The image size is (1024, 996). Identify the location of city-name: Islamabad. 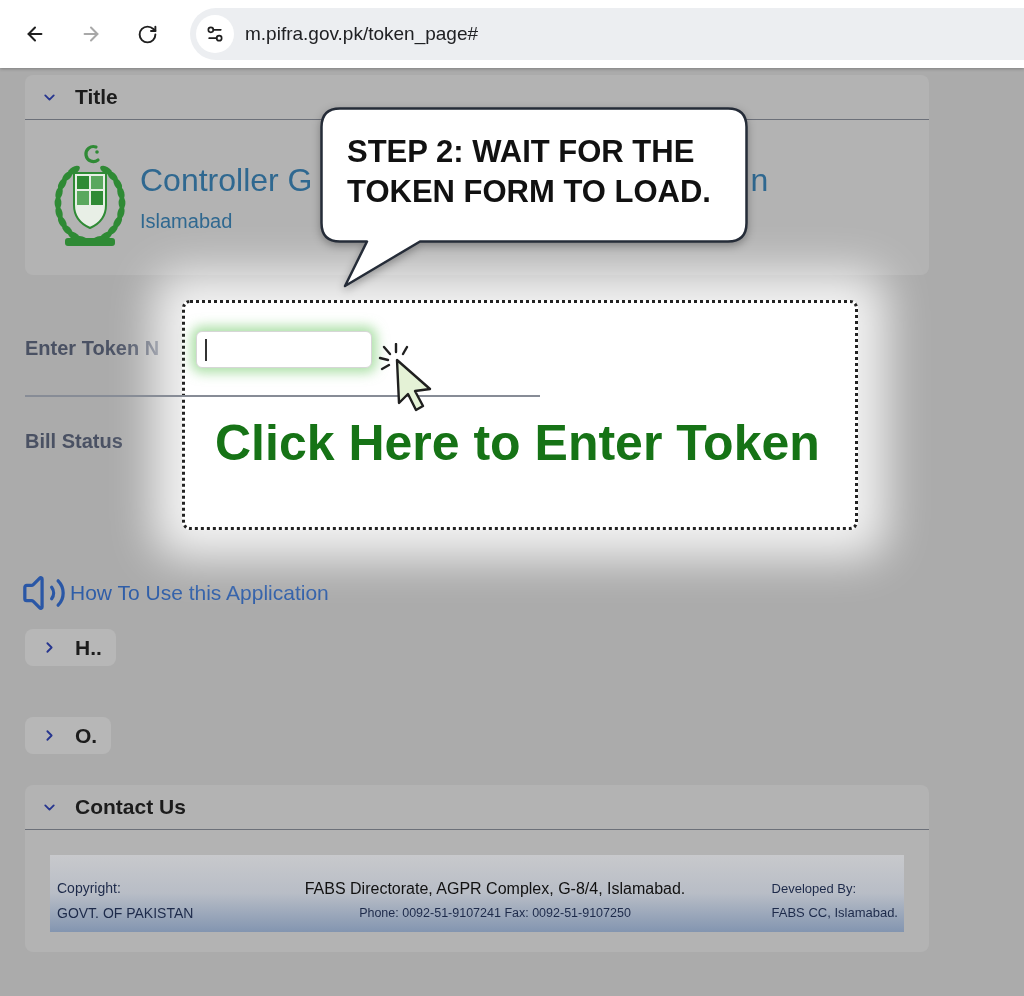
(186, 221).